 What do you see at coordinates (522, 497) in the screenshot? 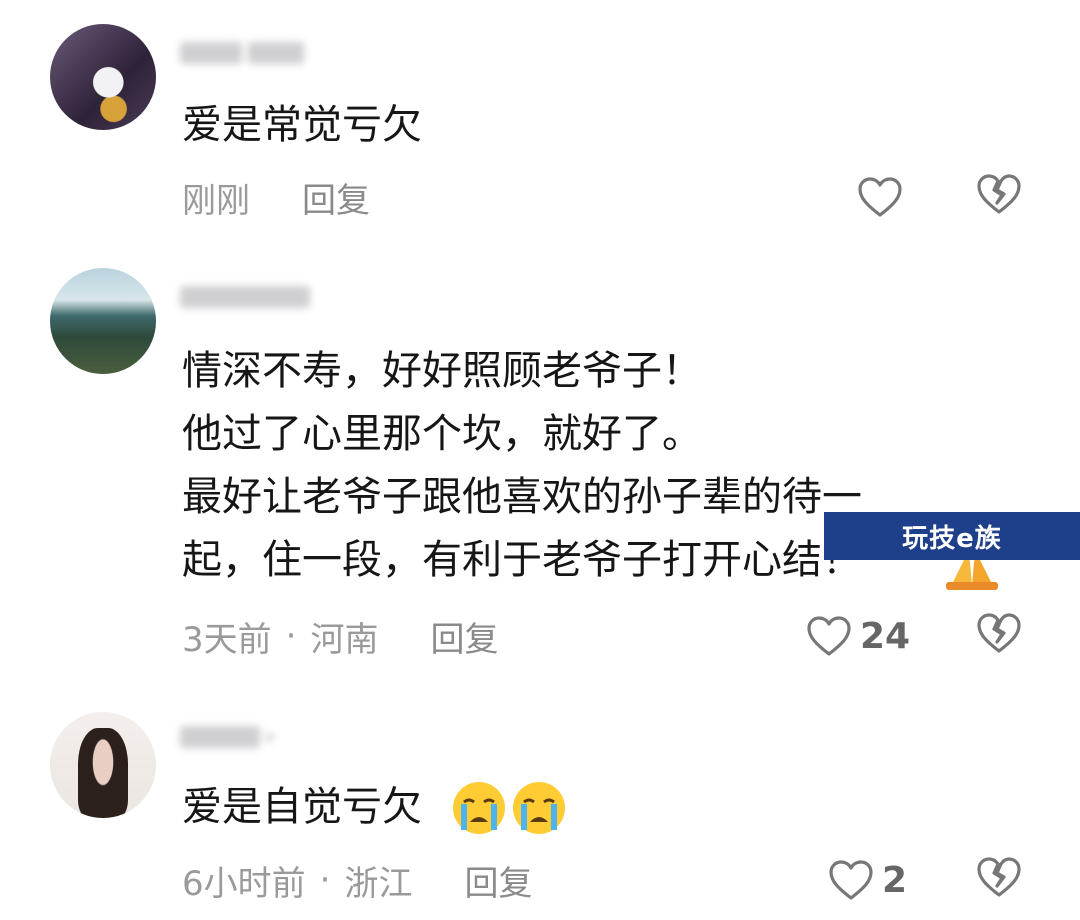
I see `comment-text: 最好让老爷子跟他喜欢的孙子辈的待一` at bounding box center [522, 497].